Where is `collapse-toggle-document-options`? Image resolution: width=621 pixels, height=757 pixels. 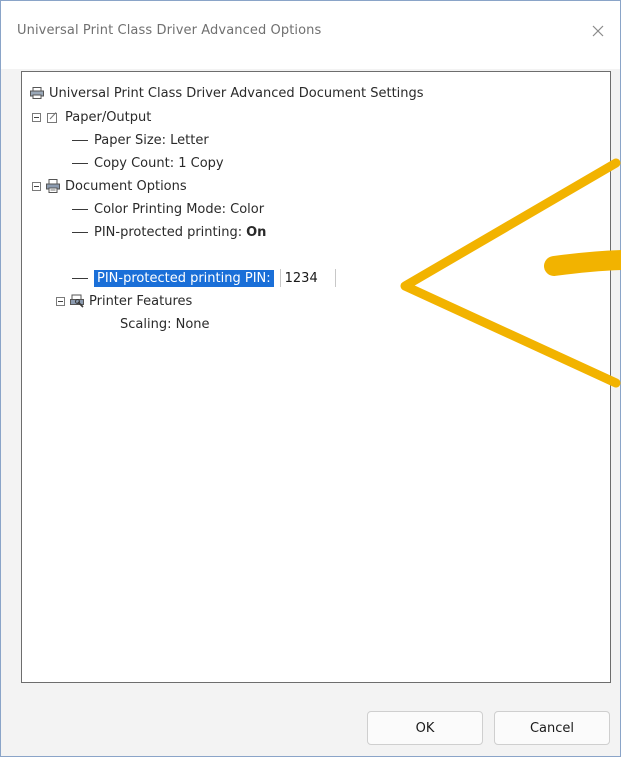 collapse-toggle-document-options is located at coordinates (36, 186).